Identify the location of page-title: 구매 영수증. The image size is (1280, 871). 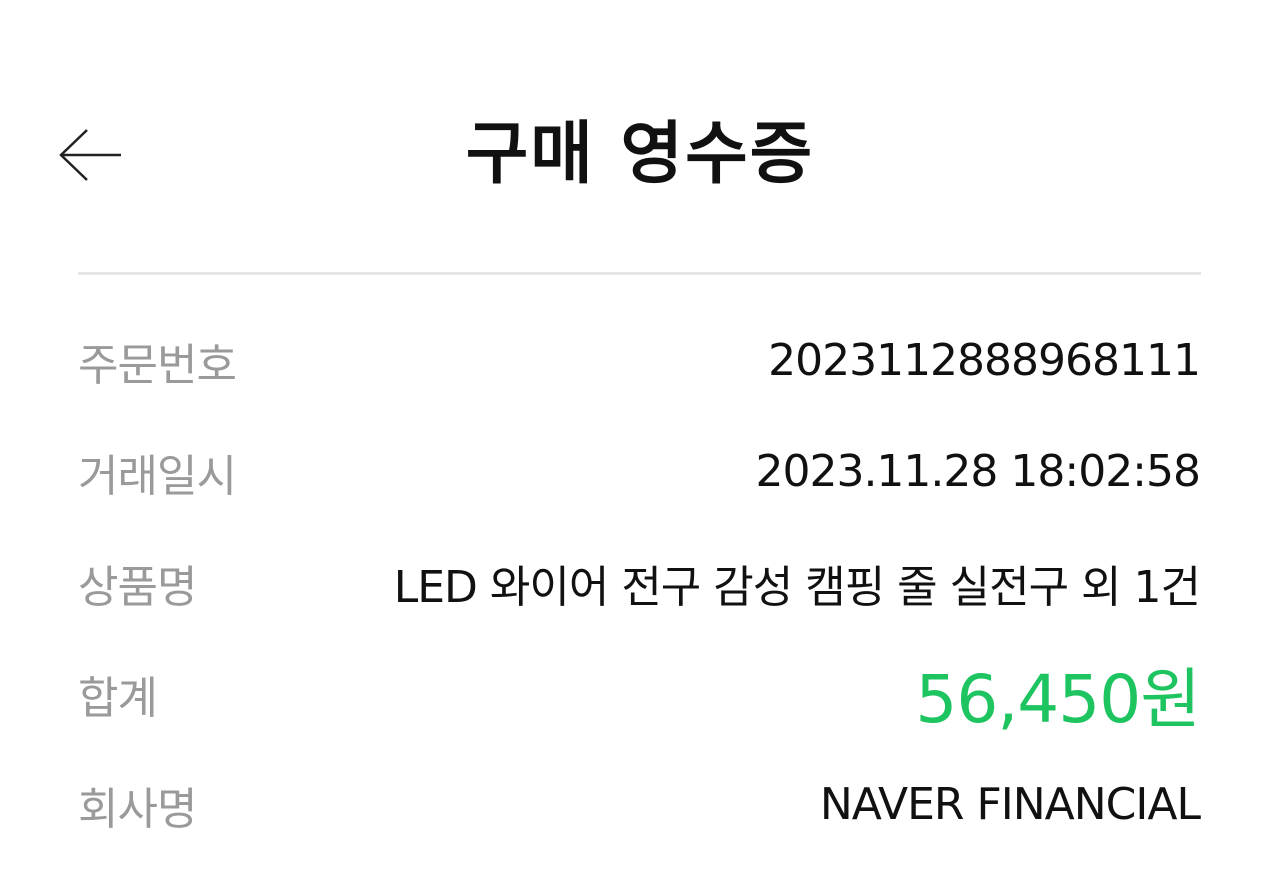
(640, 154).